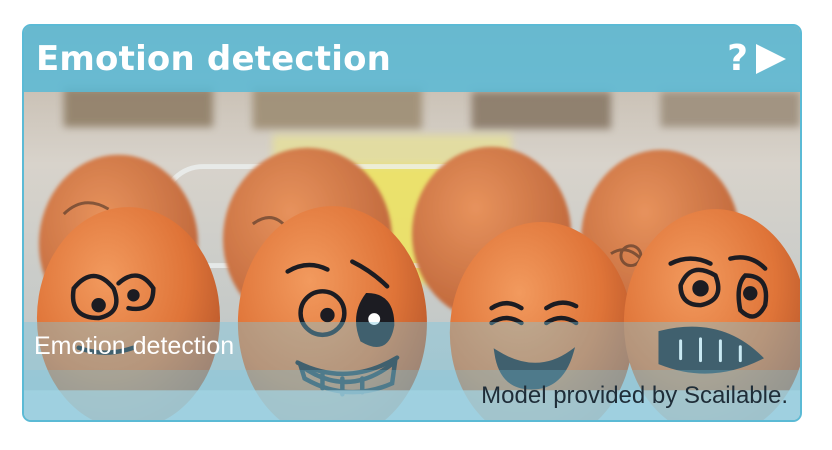 The width and height of the screenshot is (832, 450). Describe the element at coordinates (737, 59) in the screenshot. I see `help-icon: ?` at that location.